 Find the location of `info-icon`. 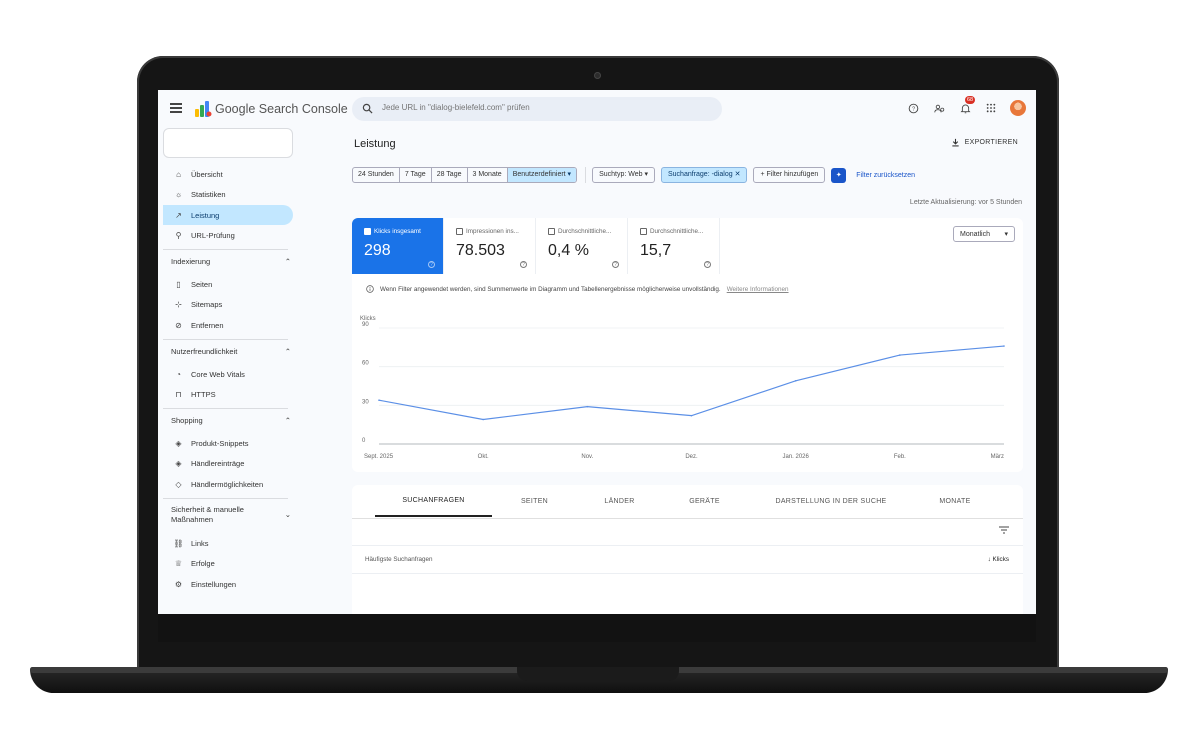

info-icon is located at coordinates (370, 289).